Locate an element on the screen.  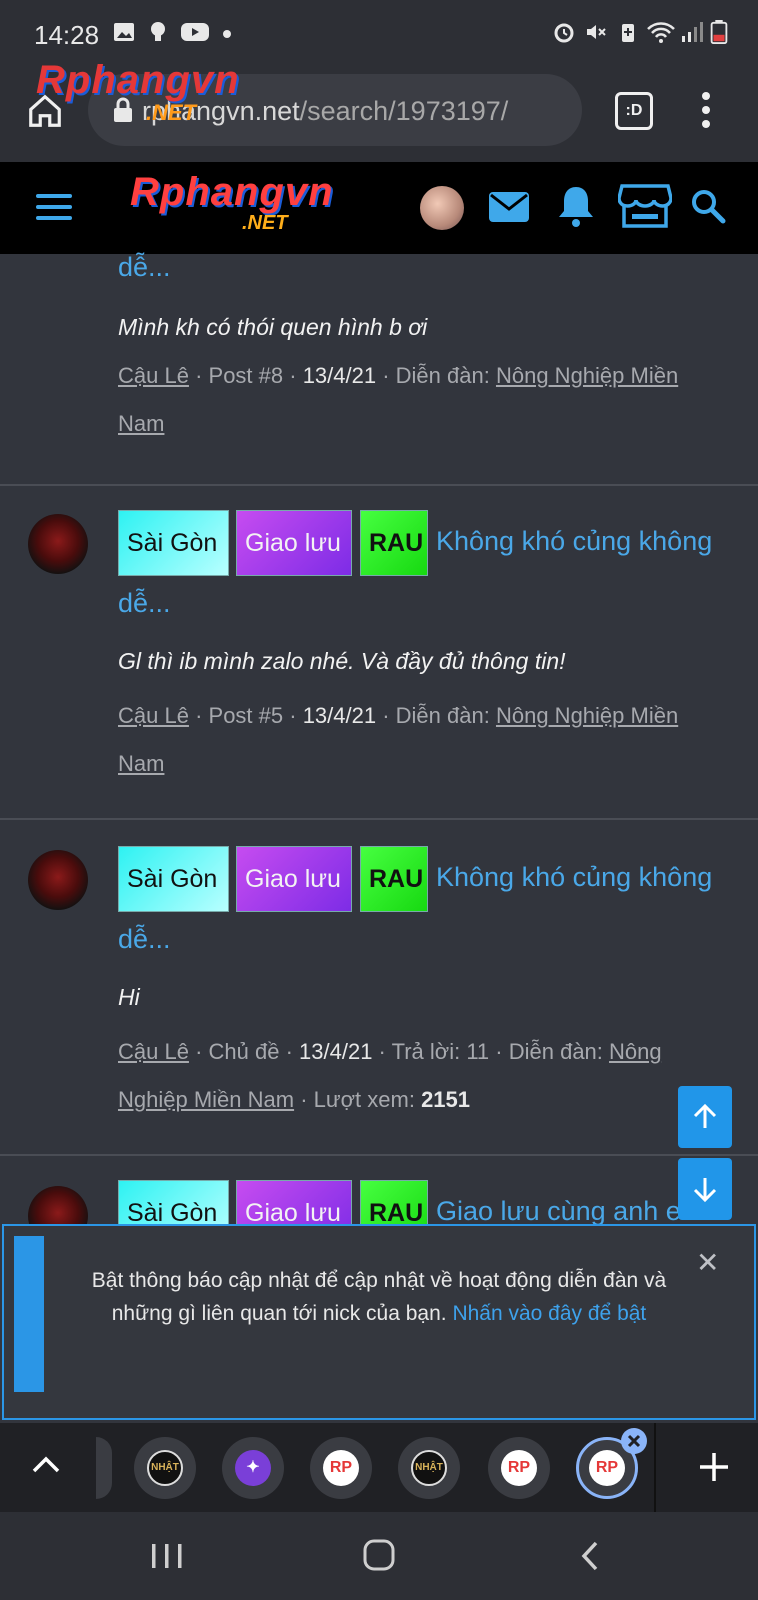
dot-icon is located at coordinates (227, 34).